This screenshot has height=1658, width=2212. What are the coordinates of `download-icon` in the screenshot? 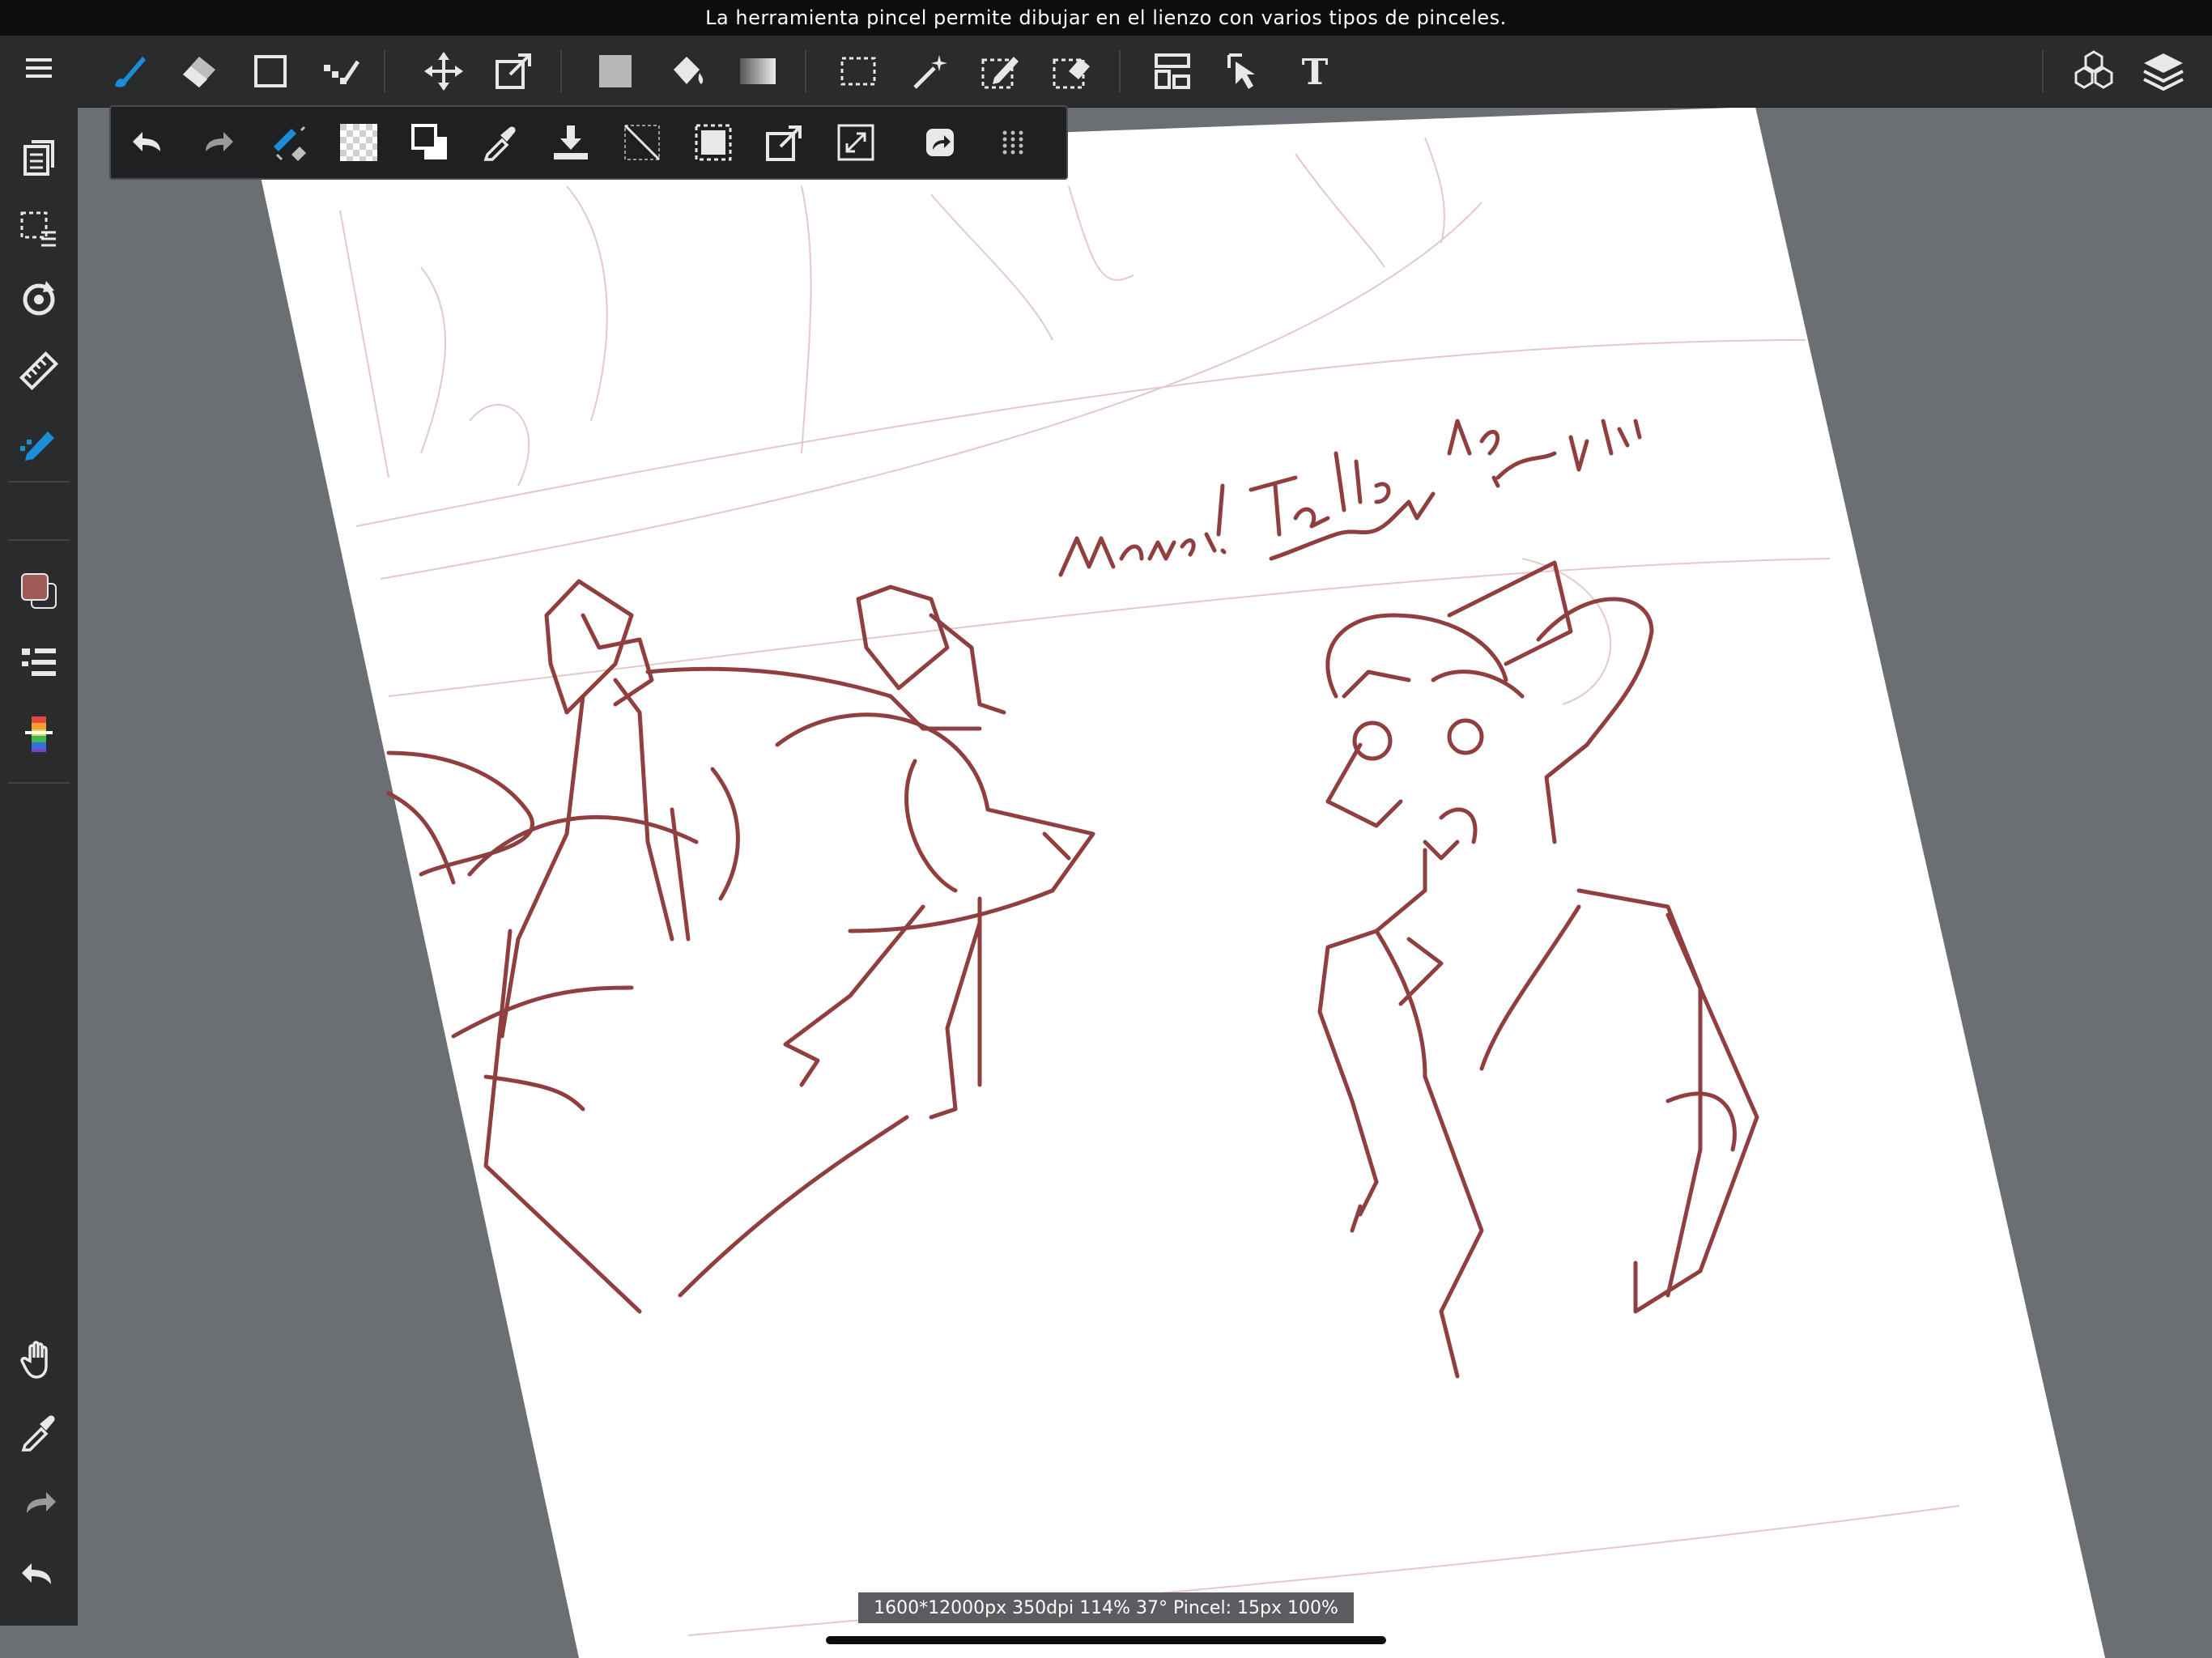 It's located at (571, 142).